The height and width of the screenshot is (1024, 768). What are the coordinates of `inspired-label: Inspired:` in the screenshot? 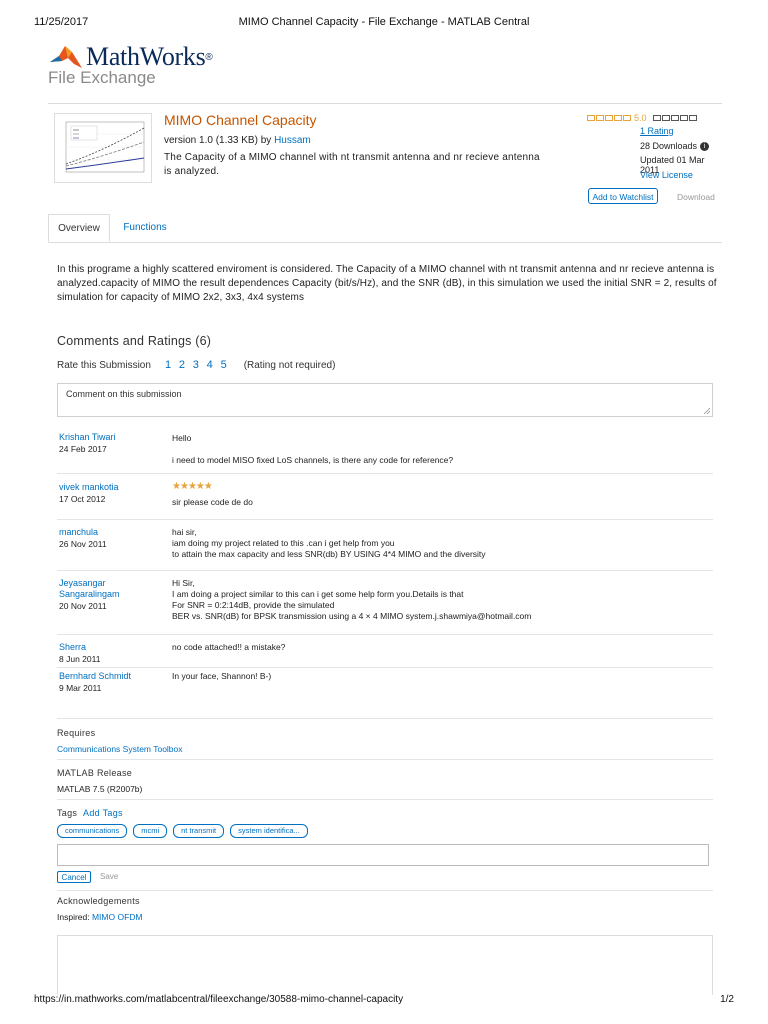 It's located at (74, 917).